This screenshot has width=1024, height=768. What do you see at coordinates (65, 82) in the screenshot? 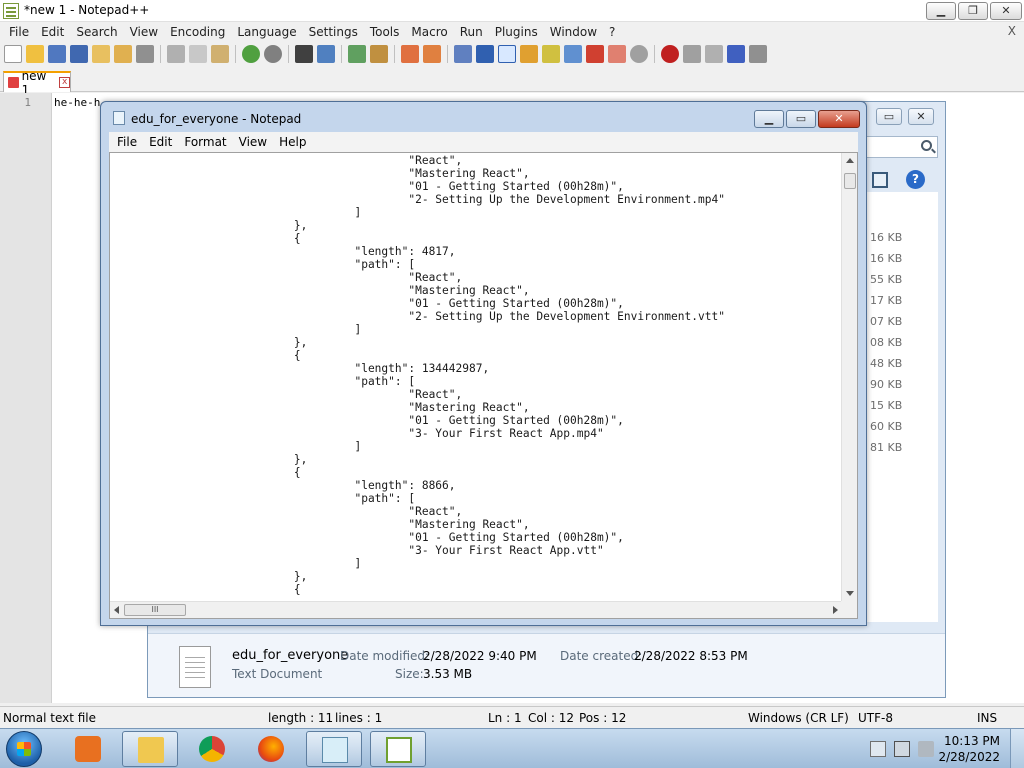
I see `tab-close-icon: x` at bounding box center [65, 82].